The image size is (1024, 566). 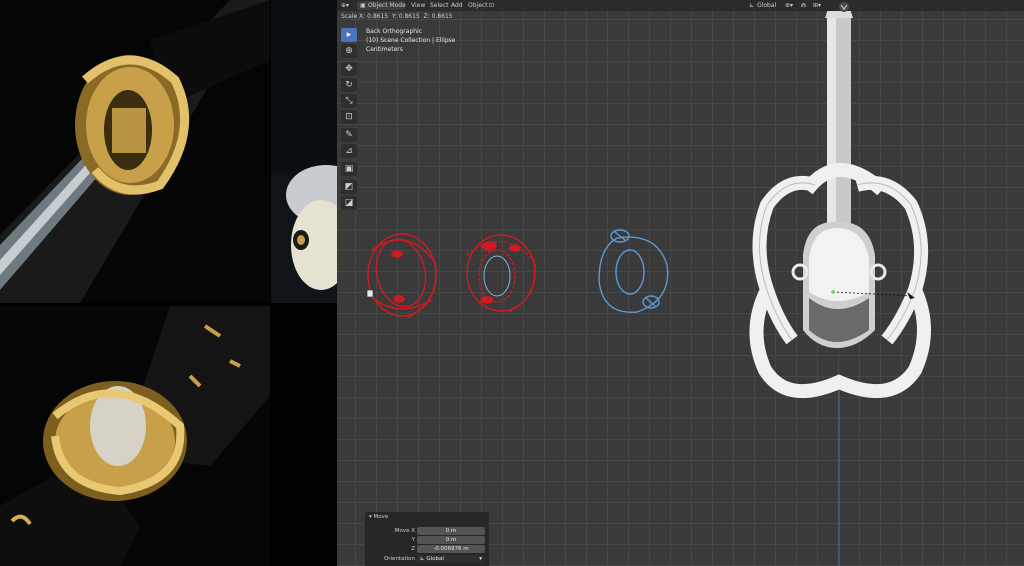 I want to click on photo-gap, so click(x=304, y=436).